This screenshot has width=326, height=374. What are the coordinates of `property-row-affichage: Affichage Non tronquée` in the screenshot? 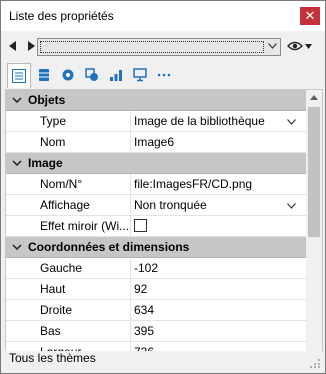 It's located at (156, 205).